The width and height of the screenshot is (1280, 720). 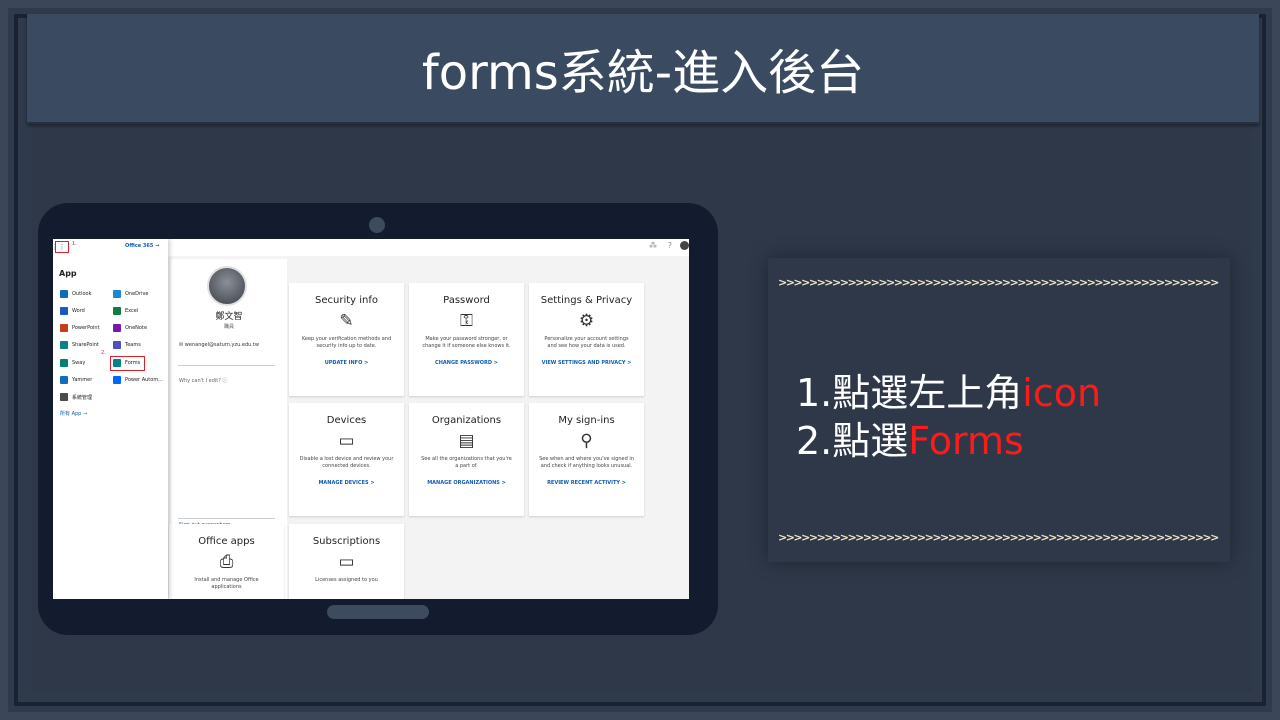 I want to click on tile-description: Install and manage Office applications, so click(x=226, y=583).